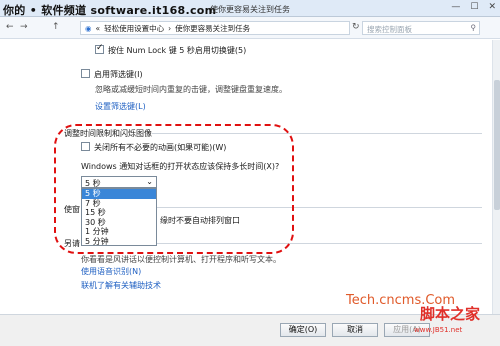  Describe the element at coordinates (389, 29) in the screenshot. I see `search-placeholder: 搜索控制面板` at that location.